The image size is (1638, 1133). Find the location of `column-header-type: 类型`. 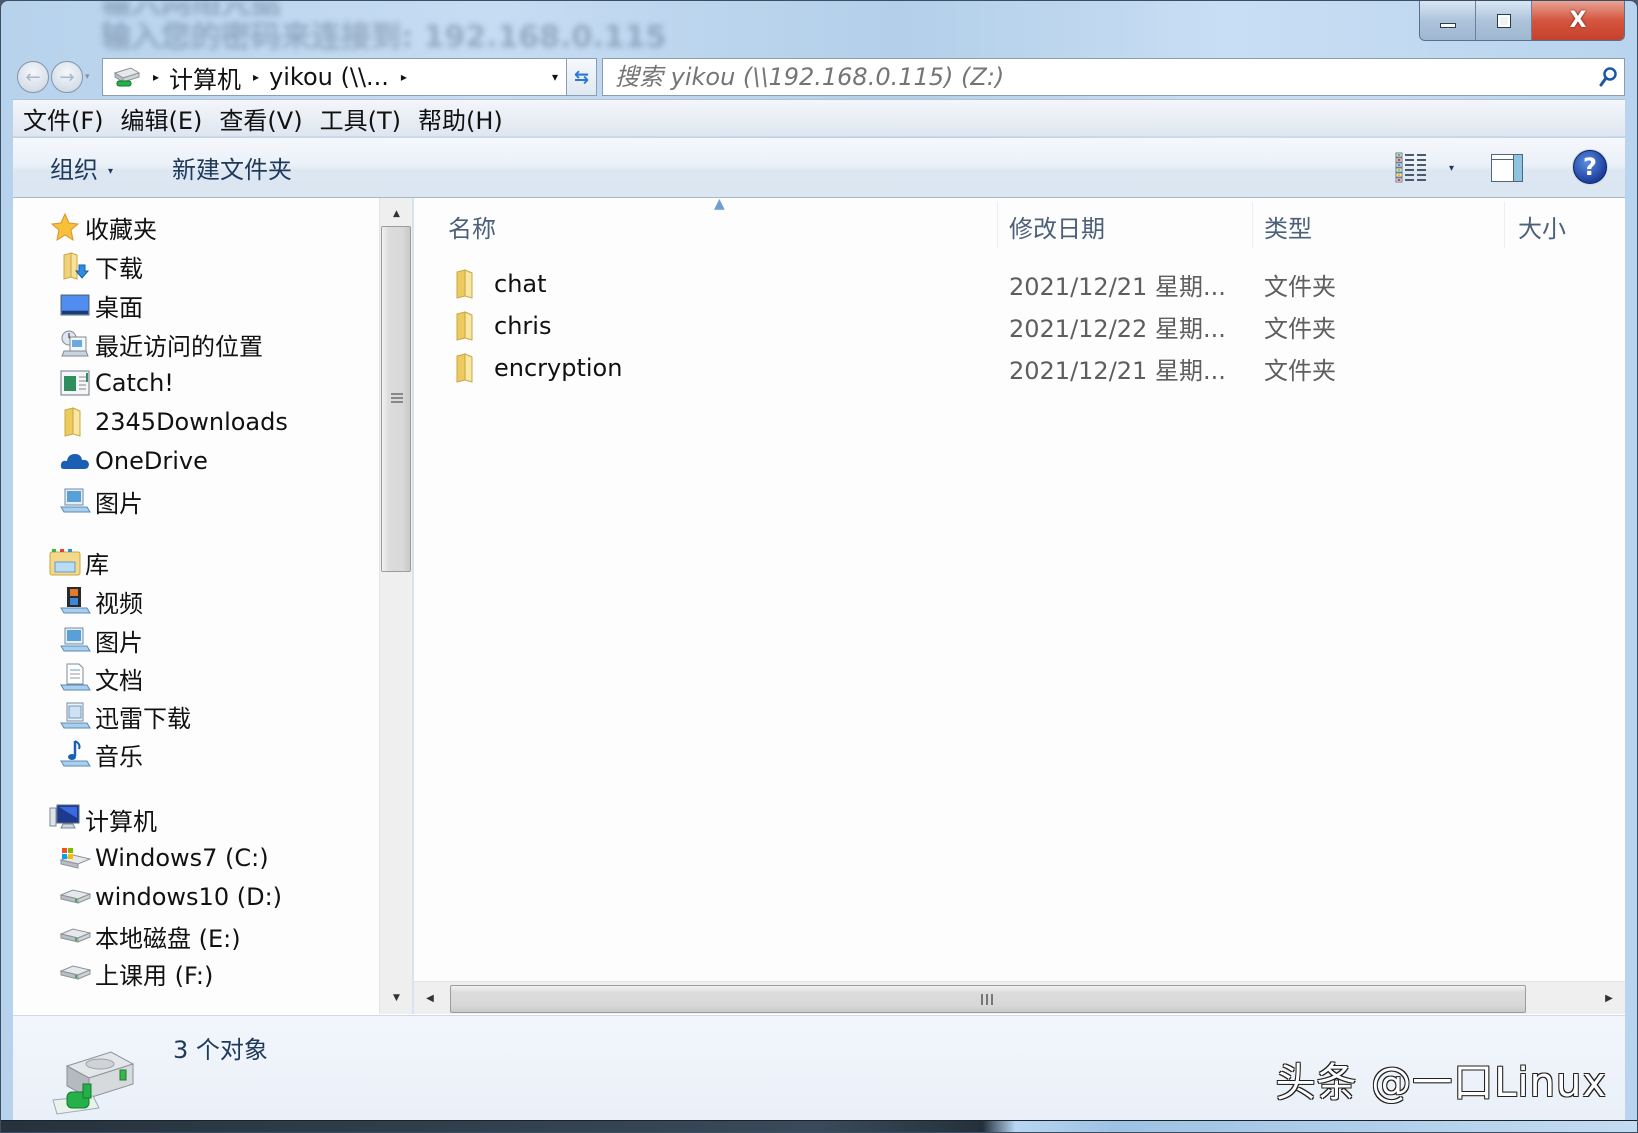

column-header-type: 类型 is located at coordinates (1288, 226).